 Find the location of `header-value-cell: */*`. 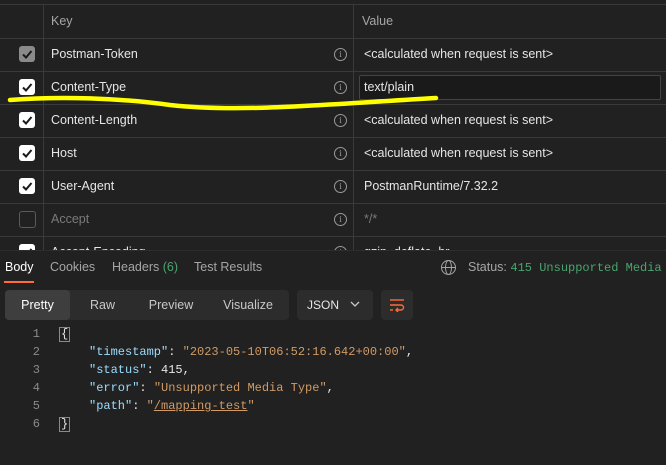

header-value-cell: */* is located at coordinates (510, 219).